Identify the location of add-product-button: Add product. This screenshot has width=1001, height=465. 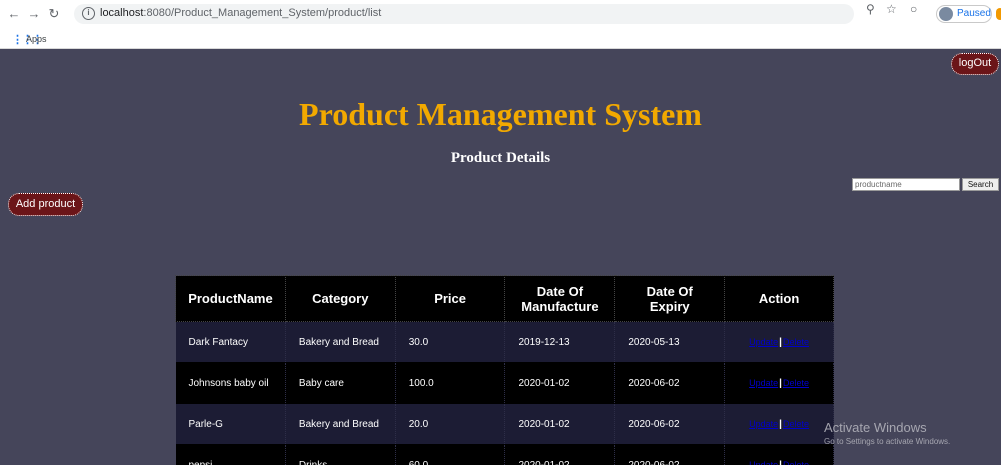
(45, 204).